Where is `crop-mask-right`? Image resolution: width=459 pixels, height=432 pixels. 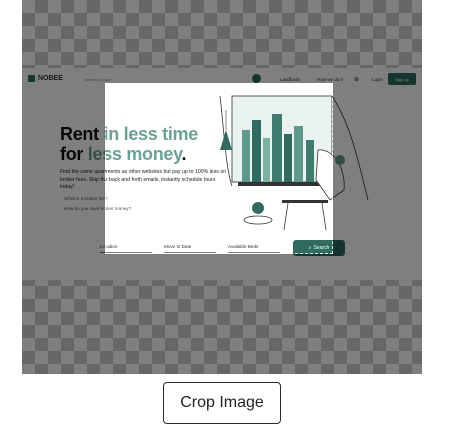 crop-mask-right is located at coordinates (377, 168).